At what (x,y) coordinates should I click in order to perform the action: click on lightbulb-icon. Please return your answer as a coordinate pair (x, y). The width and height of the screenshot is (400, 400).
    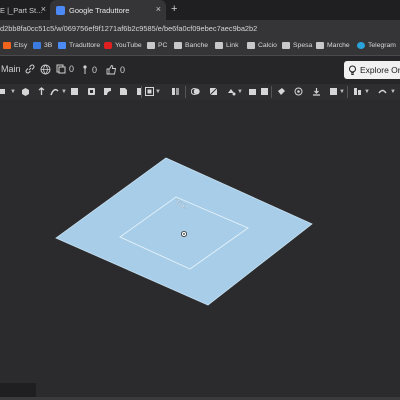
    Looking at the image, I should click on (352, 70).